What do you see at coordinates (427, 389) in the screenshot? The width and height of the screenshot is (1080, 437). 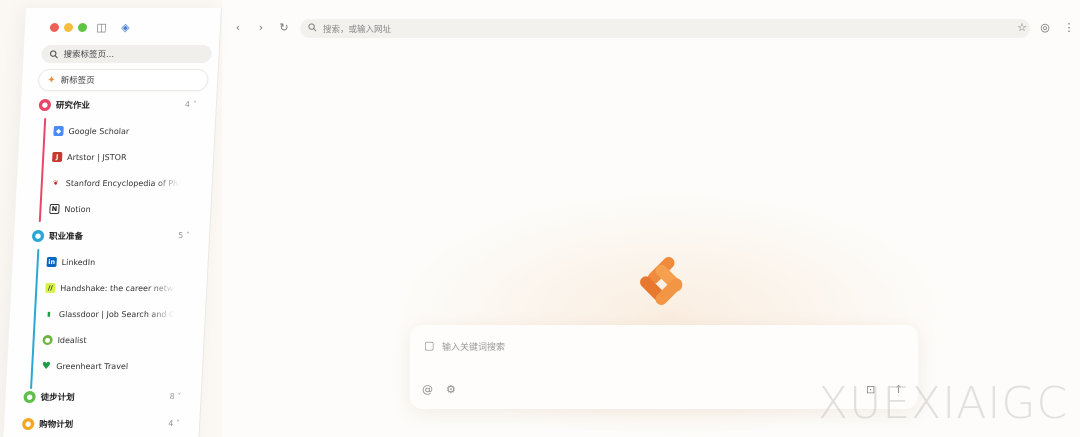 I see `mention-icon: @` at bounding box center [427, 389].